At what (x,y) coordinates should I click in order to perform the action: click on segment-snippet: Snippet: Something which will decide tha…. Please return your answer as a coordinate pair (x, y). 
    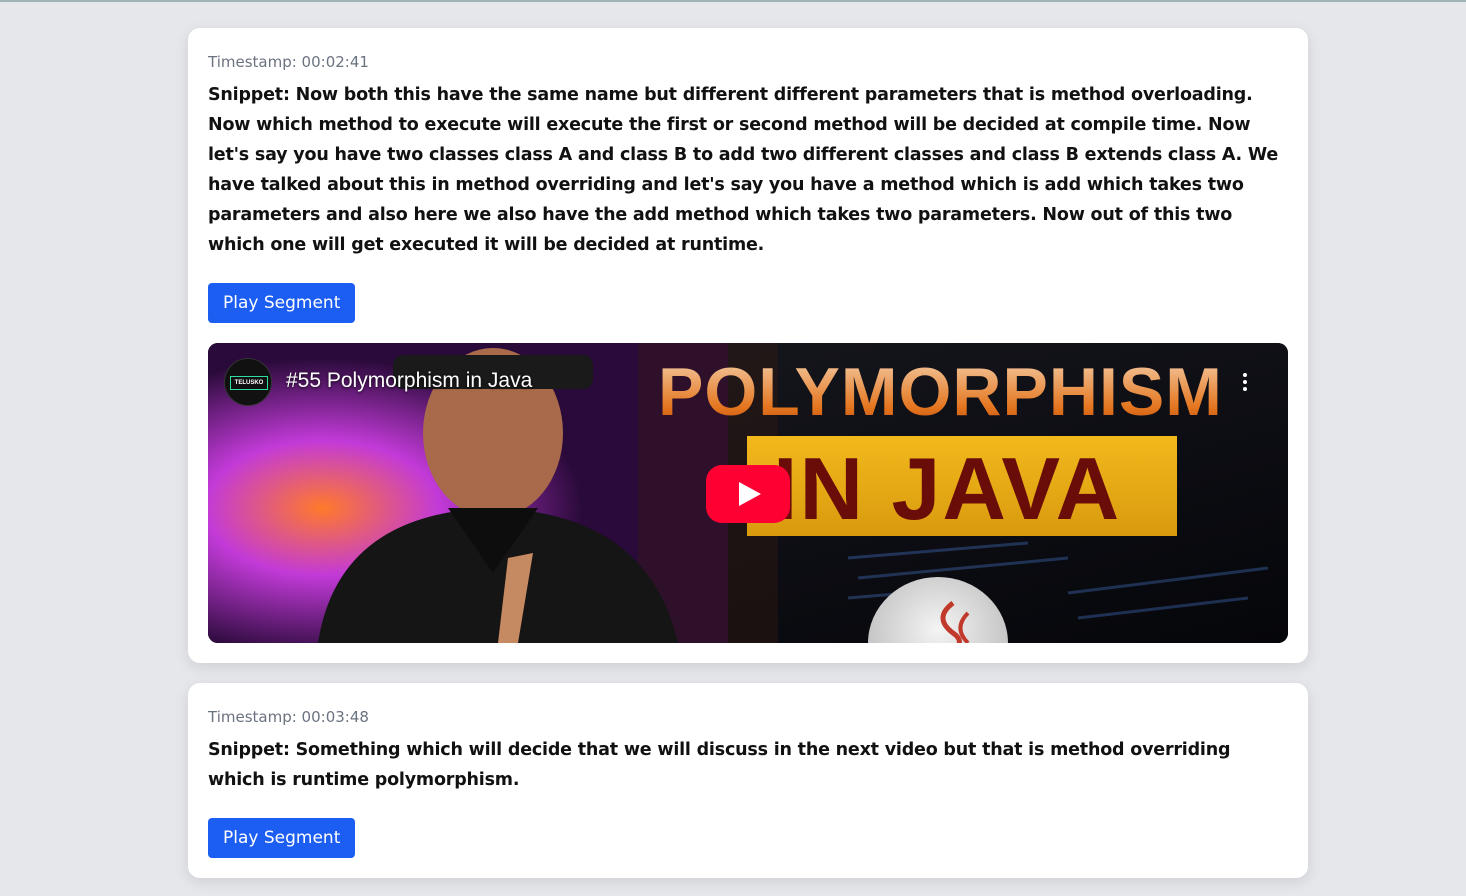
    Looking at the image, I should click on (719, 765).